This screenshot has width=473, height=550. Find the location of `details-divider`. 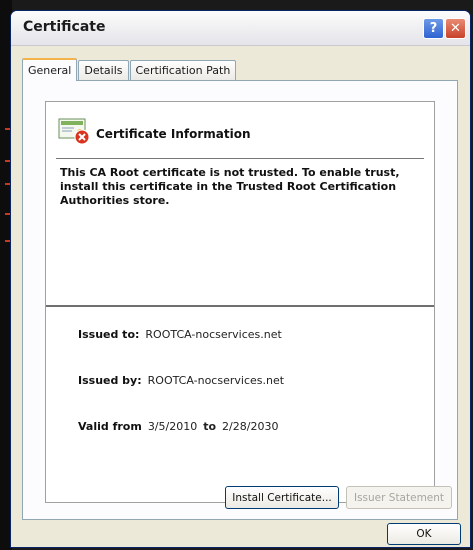

details-divider is located at coordinates (240, 306).